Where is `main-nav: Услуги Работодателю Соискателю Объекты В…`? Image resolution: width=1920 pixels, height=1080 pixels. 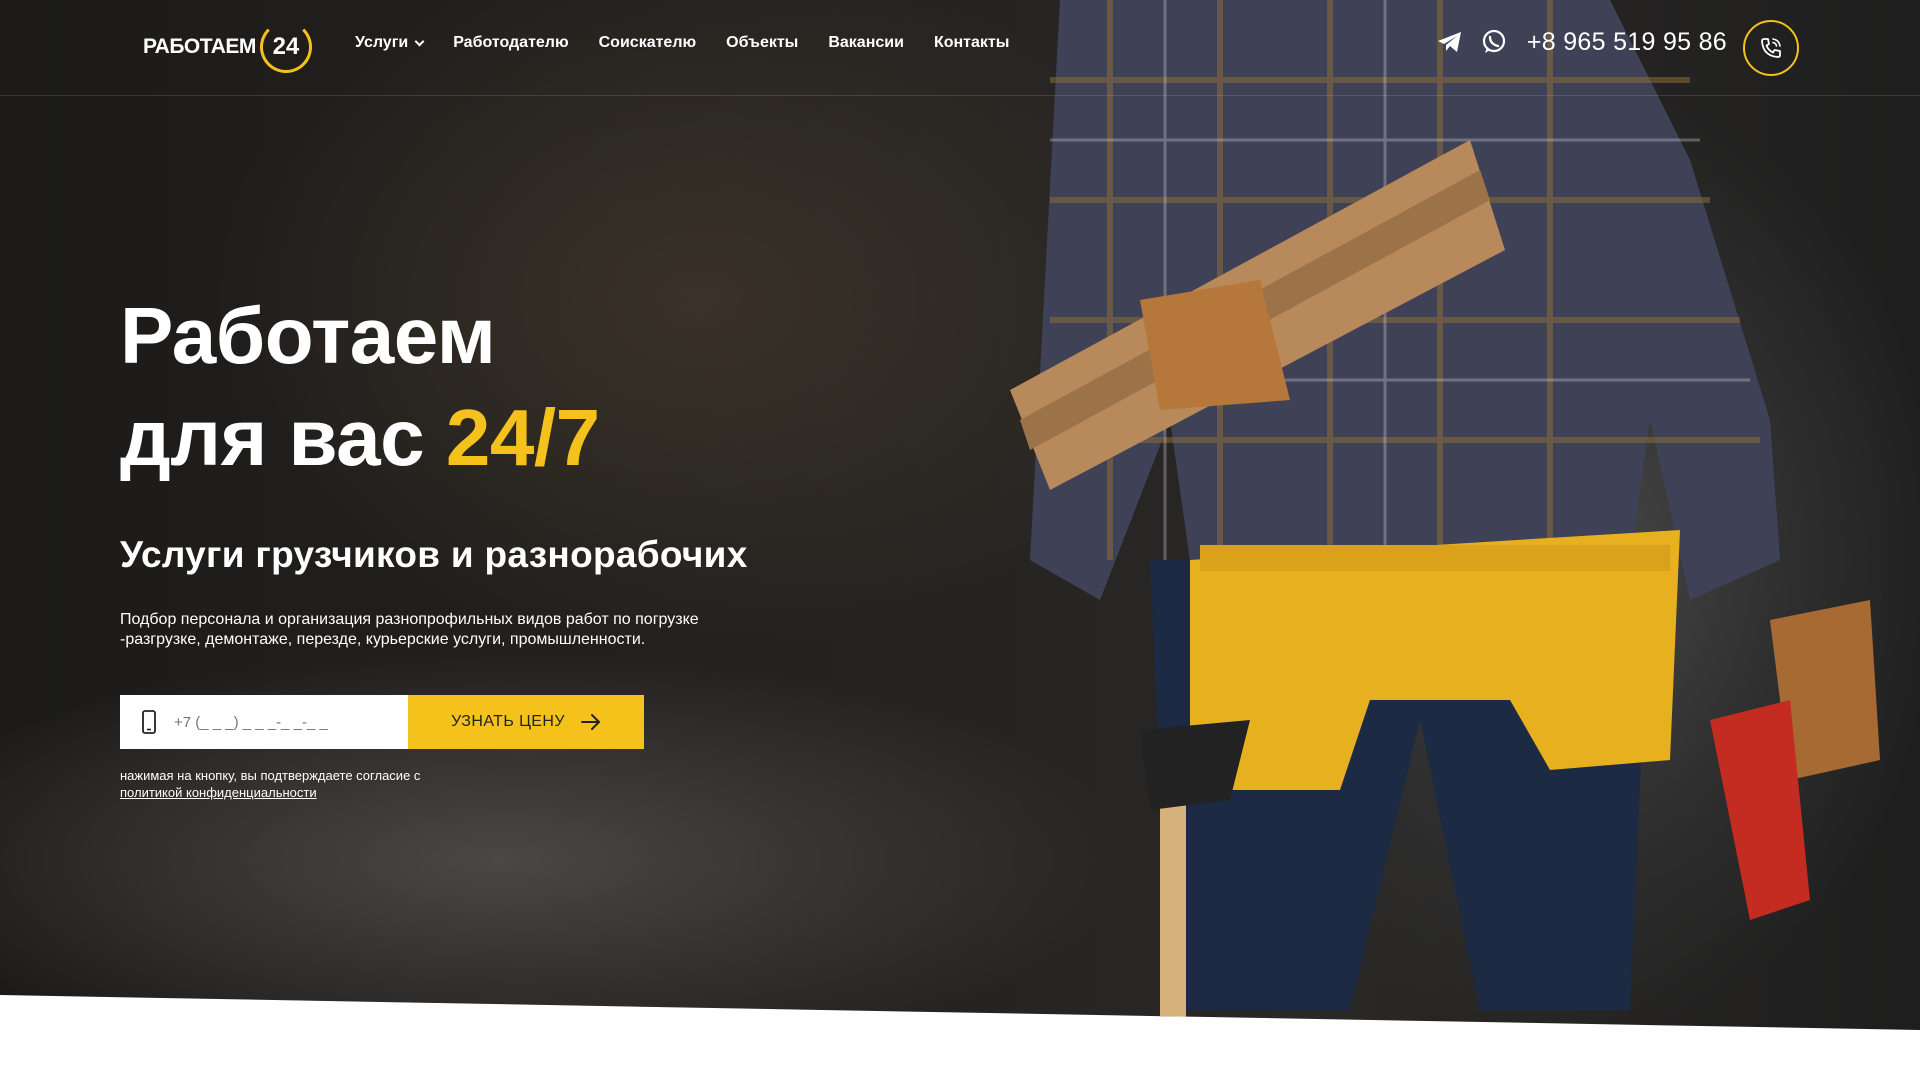 main-nav: Услуги Работодателю Соискателю Объекты В… is located at coordinates (682, 43).